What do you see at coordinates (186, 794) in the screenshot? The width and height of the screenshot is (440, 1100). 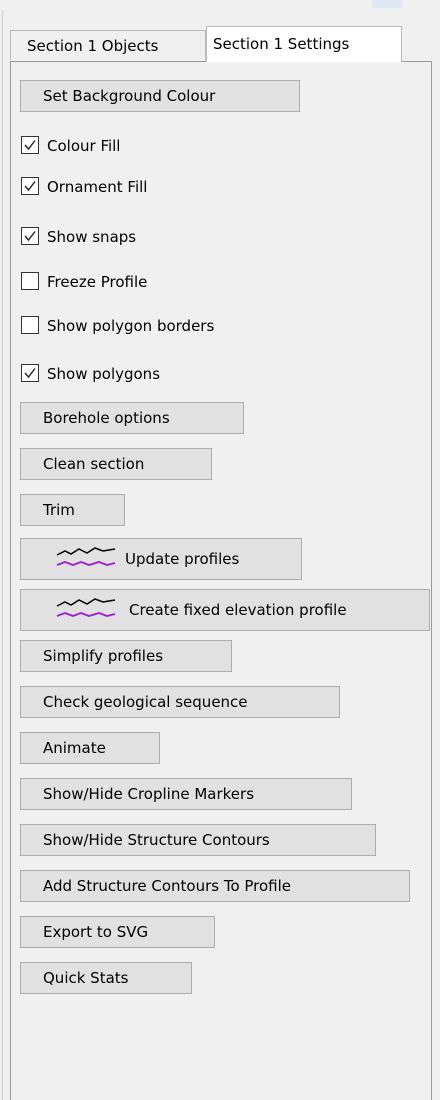 I see `show-hide-cropline-markers-button: Show/Hide Cropline Markers` at bounding box center [186, 794].